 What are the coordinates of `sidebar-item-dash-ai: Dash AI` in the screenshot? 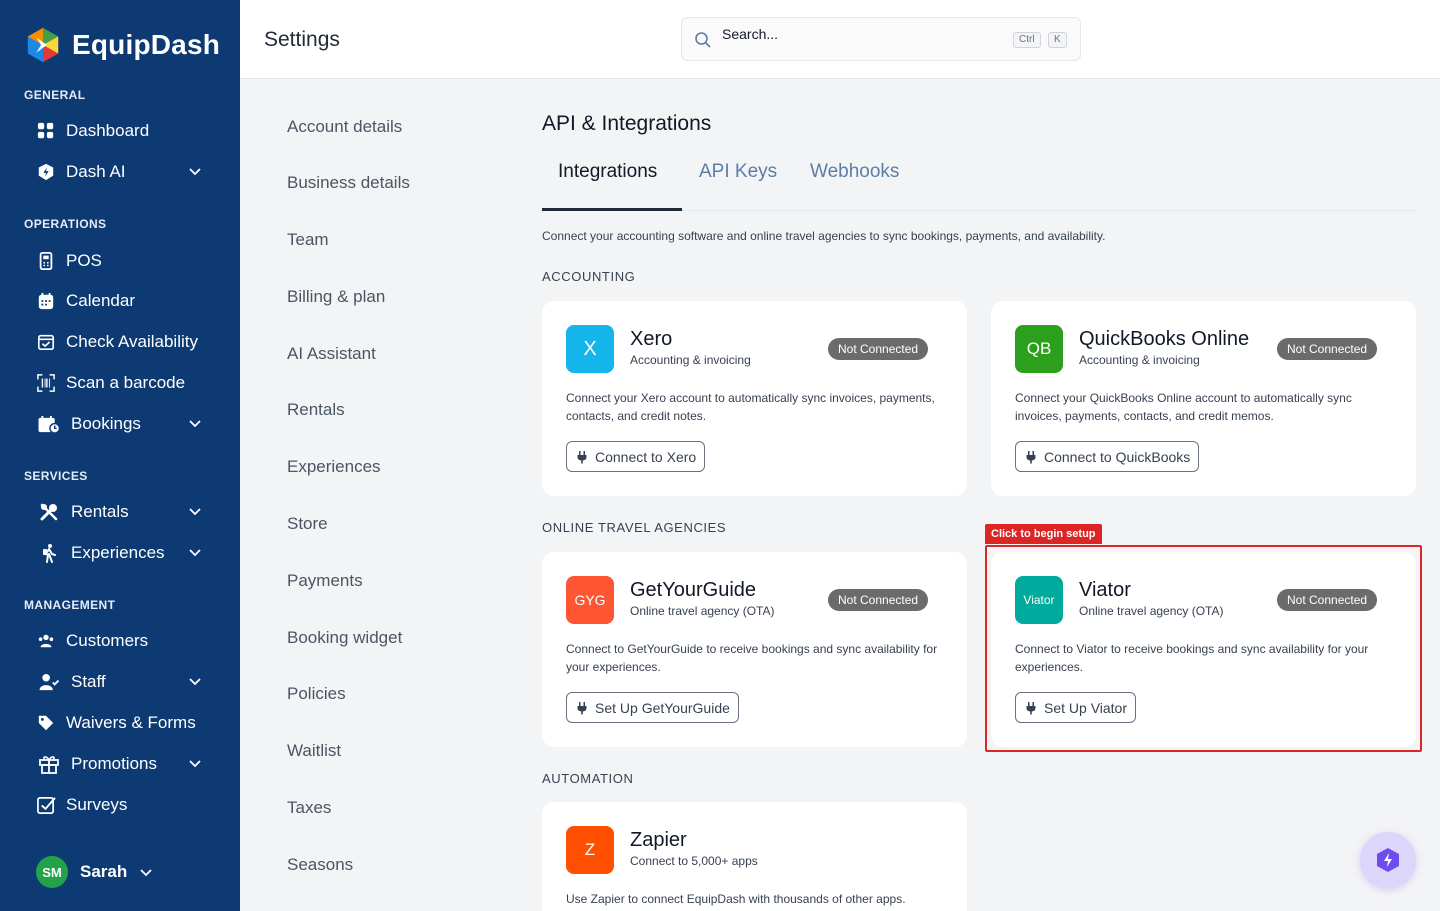 It's located at (126, 172).